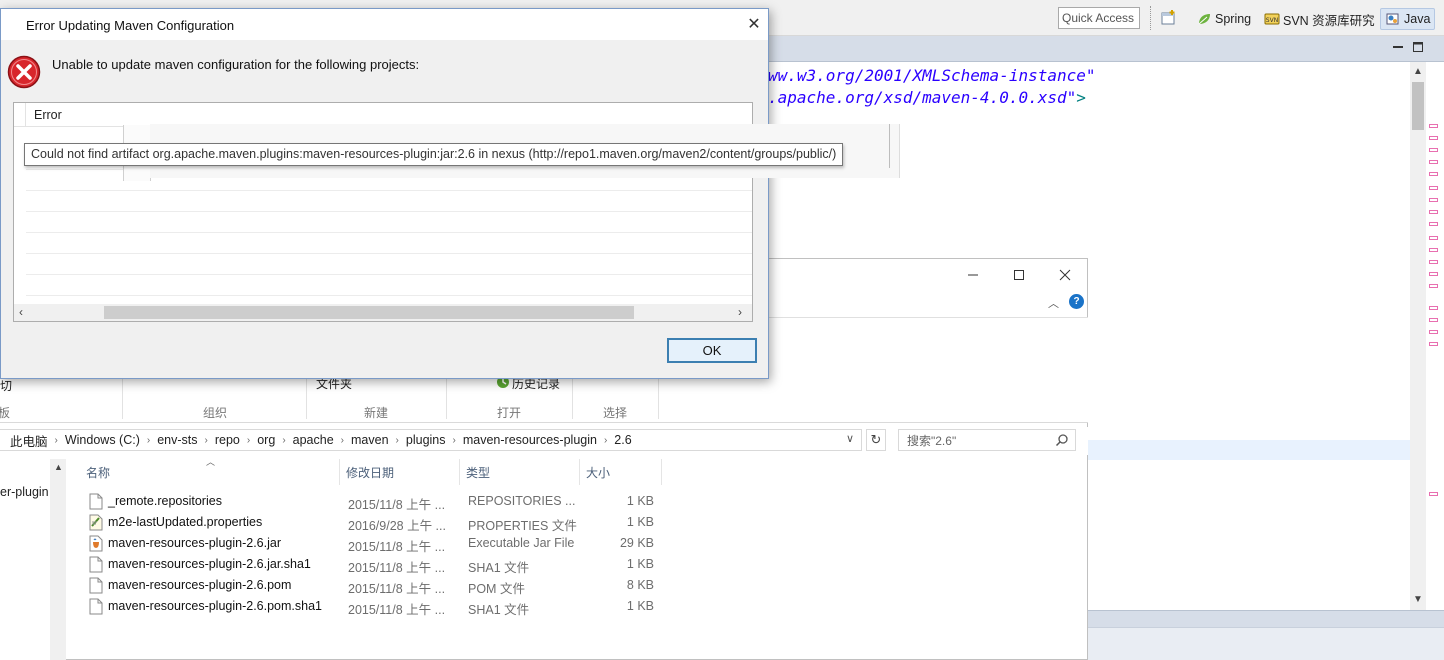  I want to click on error-column-label: Error, so click(48, 115).